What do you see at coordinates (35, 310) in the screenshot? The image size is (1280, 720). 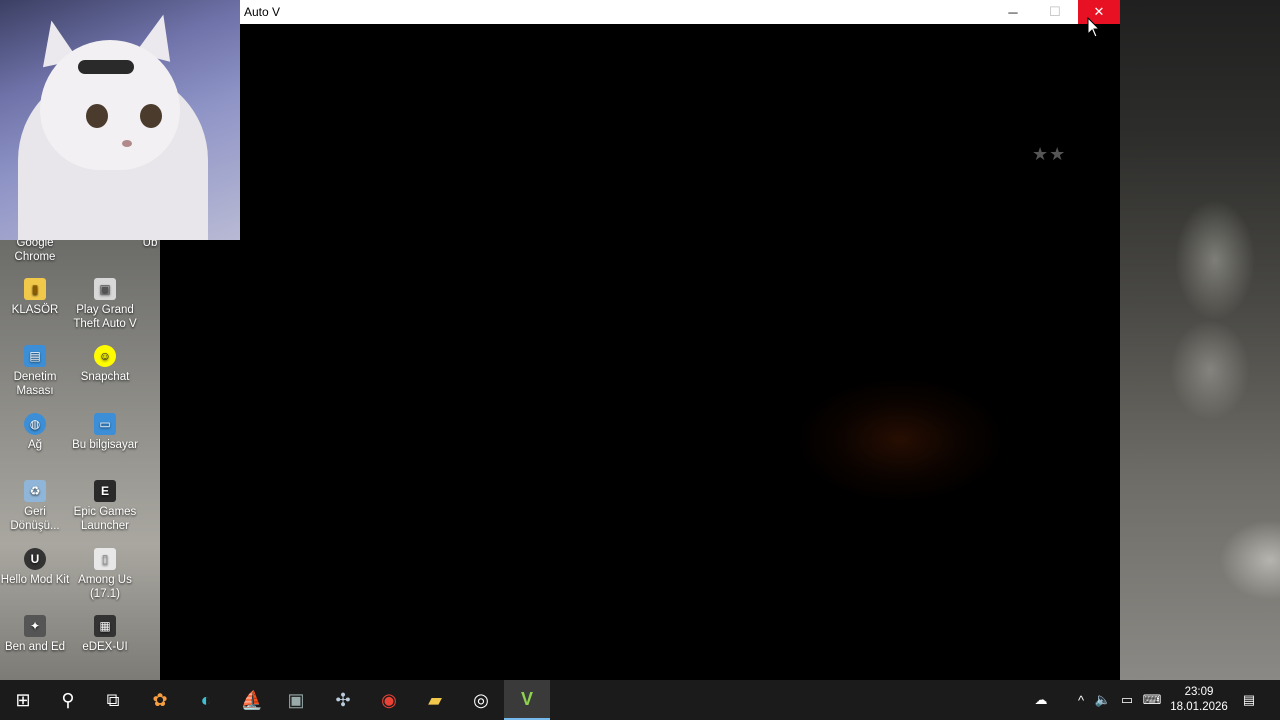 I see `desktop-icon-label: KLASÖR` at bounding box center [35, 310].